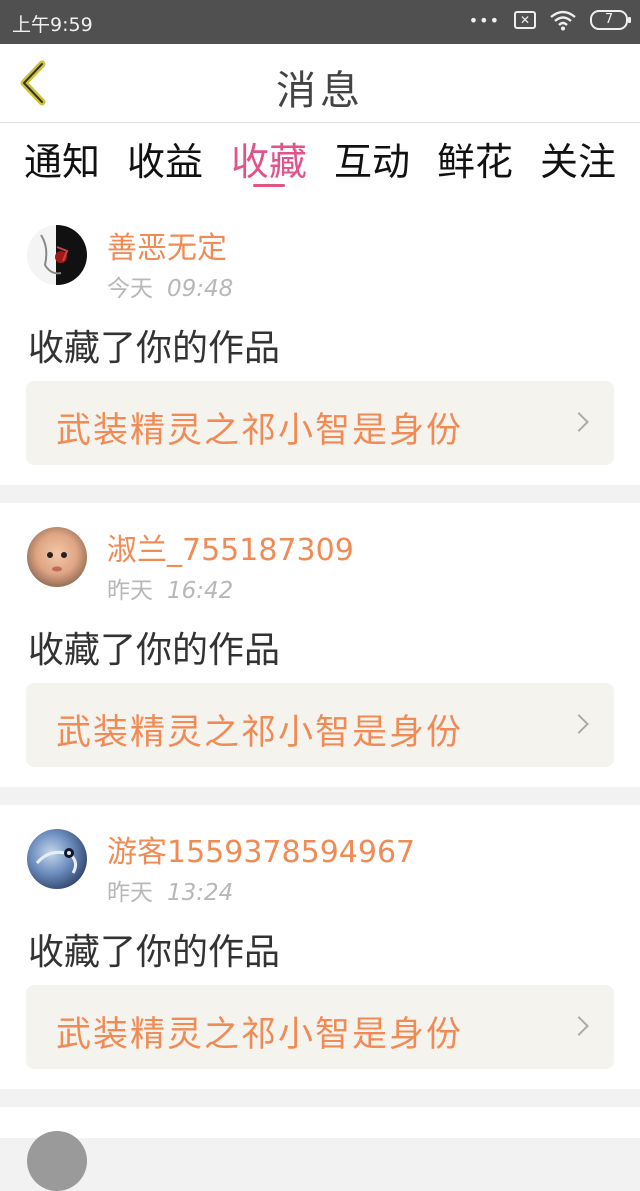 This screenshot has height=1191, width=640. What do you see at coordinates (165, 158) in the screenshot?
I see `tab-income: 收益` at bounding box center [165, 158].